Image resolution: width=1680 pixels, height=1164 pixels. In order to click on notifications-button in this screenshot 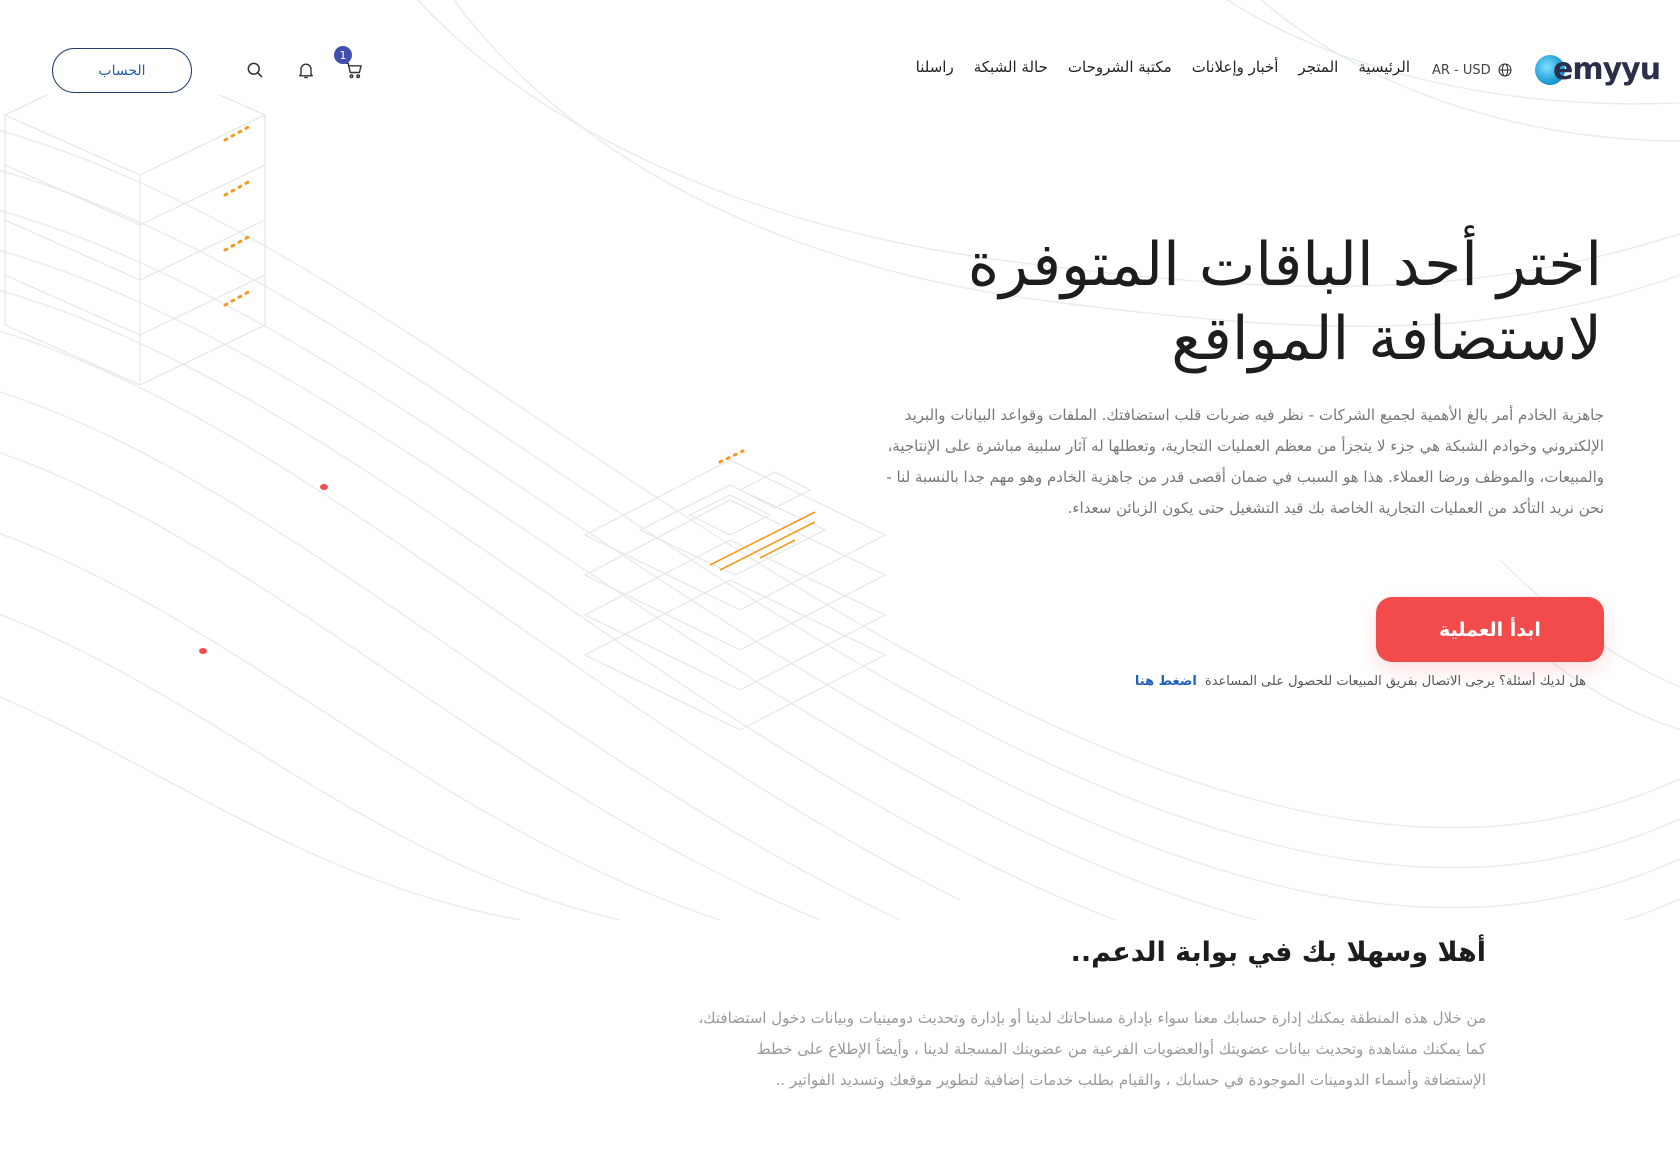, I will do `click(306, 70)`.